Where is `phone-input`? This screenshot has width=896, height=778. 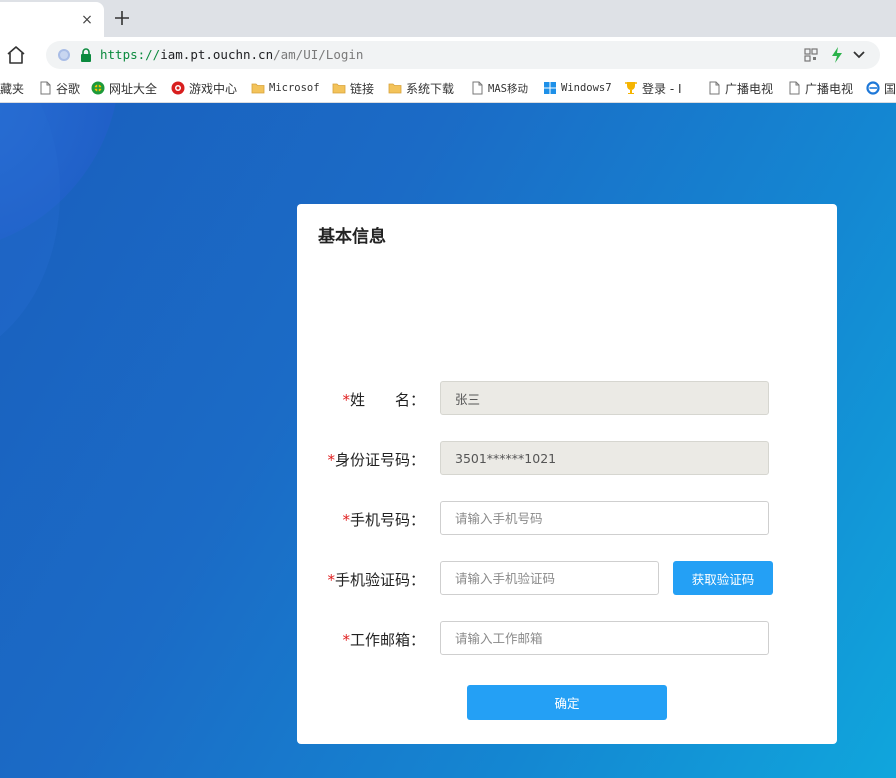
phone-input is located at coordinates (604, 518).